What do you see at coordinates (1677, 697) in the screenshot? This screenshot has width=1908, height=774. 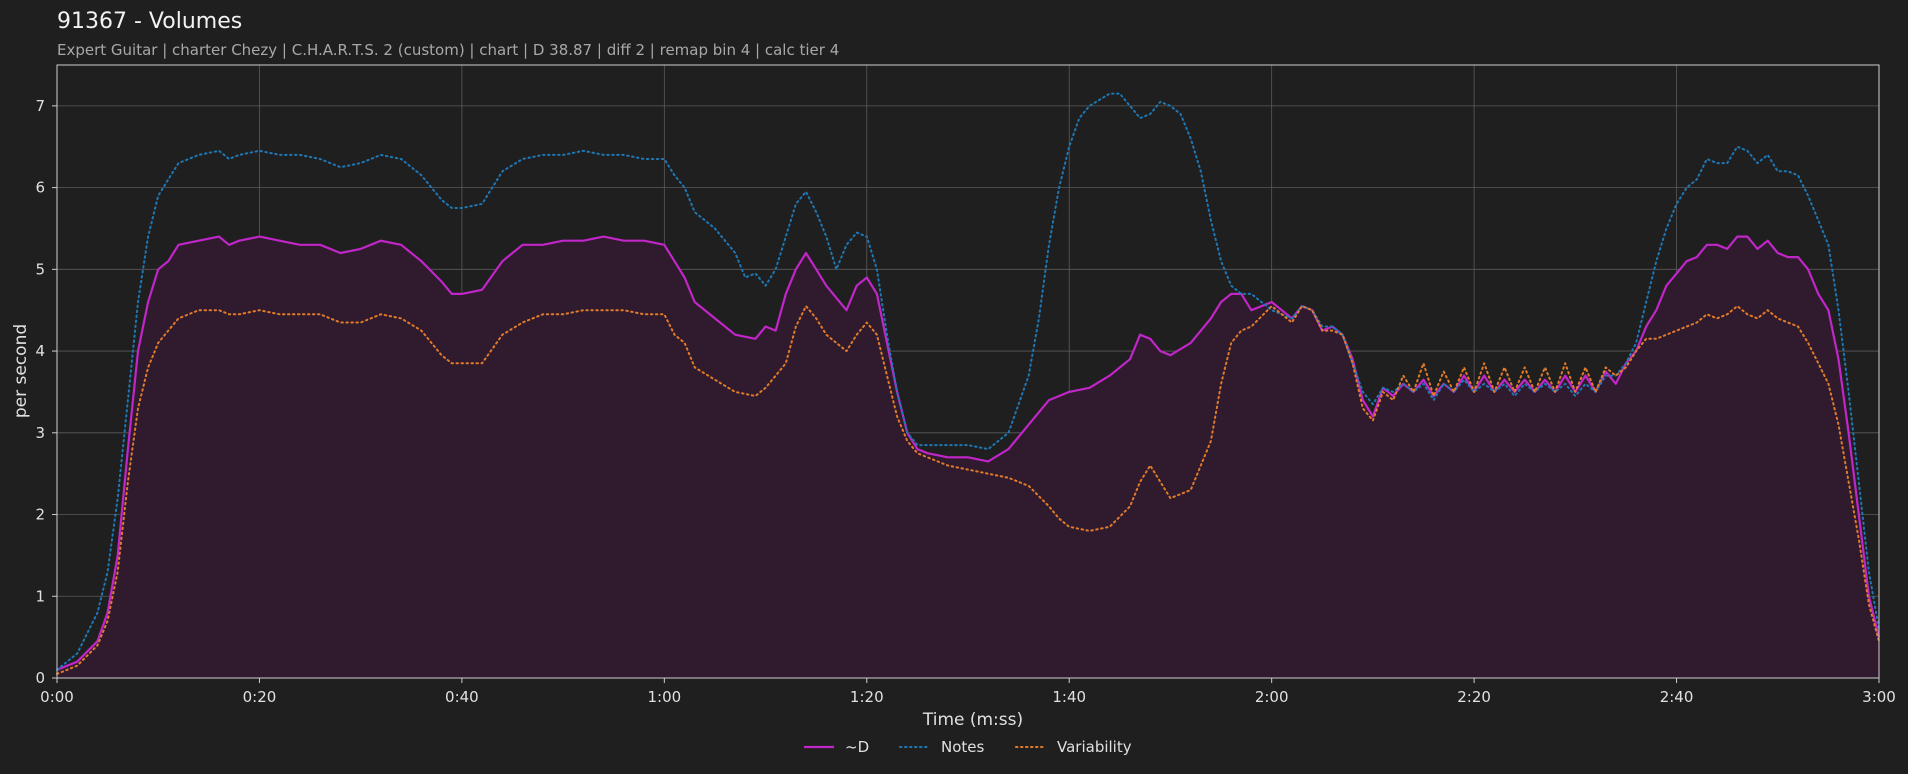 I see `x-tick-label: 2:40` at bounding box center [1677, 697].